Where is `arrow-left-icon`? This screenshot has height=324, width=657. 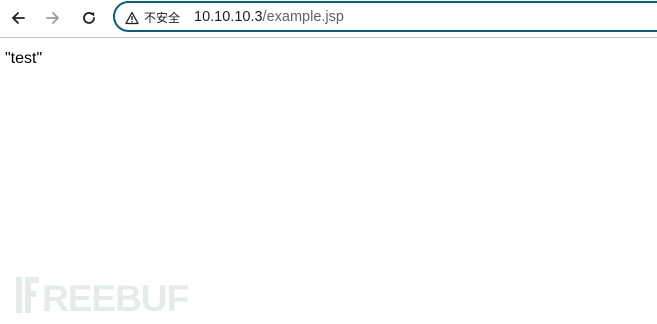 arrow-left-icon is located at coordinates (18, 18).